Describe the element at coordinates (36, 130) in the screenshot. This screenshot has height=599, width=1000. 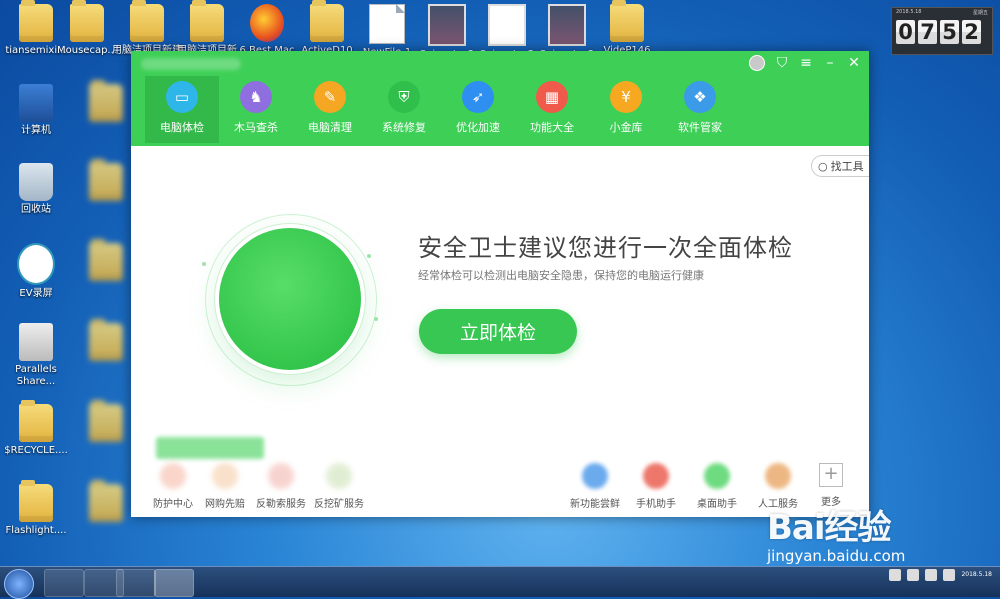
I see `desktop-icon-label: 计算机` at that location.